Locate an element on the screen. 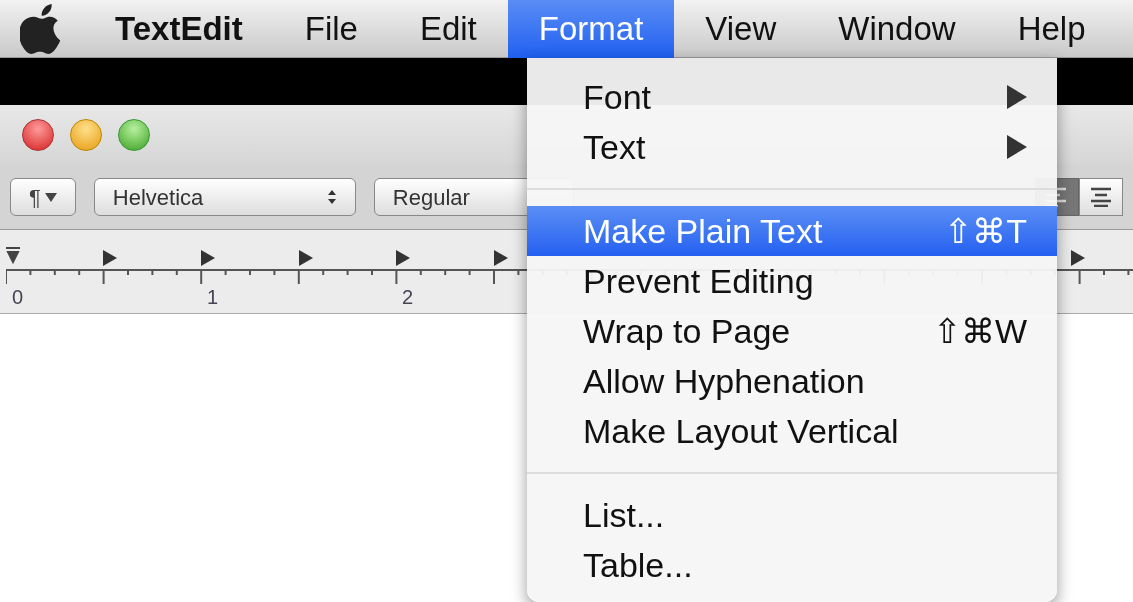  menu-bar-item: Edit is located at coordinates (448, 29).